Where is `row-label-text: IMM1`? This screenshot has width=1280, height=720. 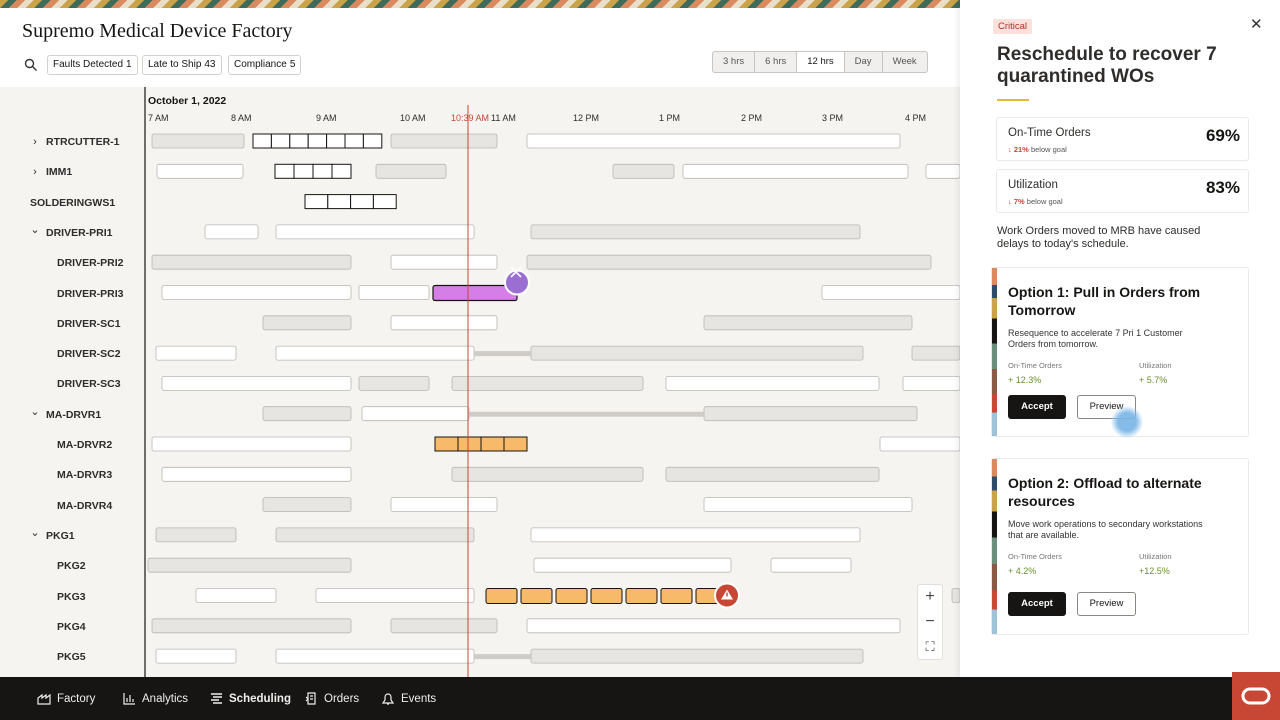 row-label-text: IMM1 is located at coordinates (59, 172).